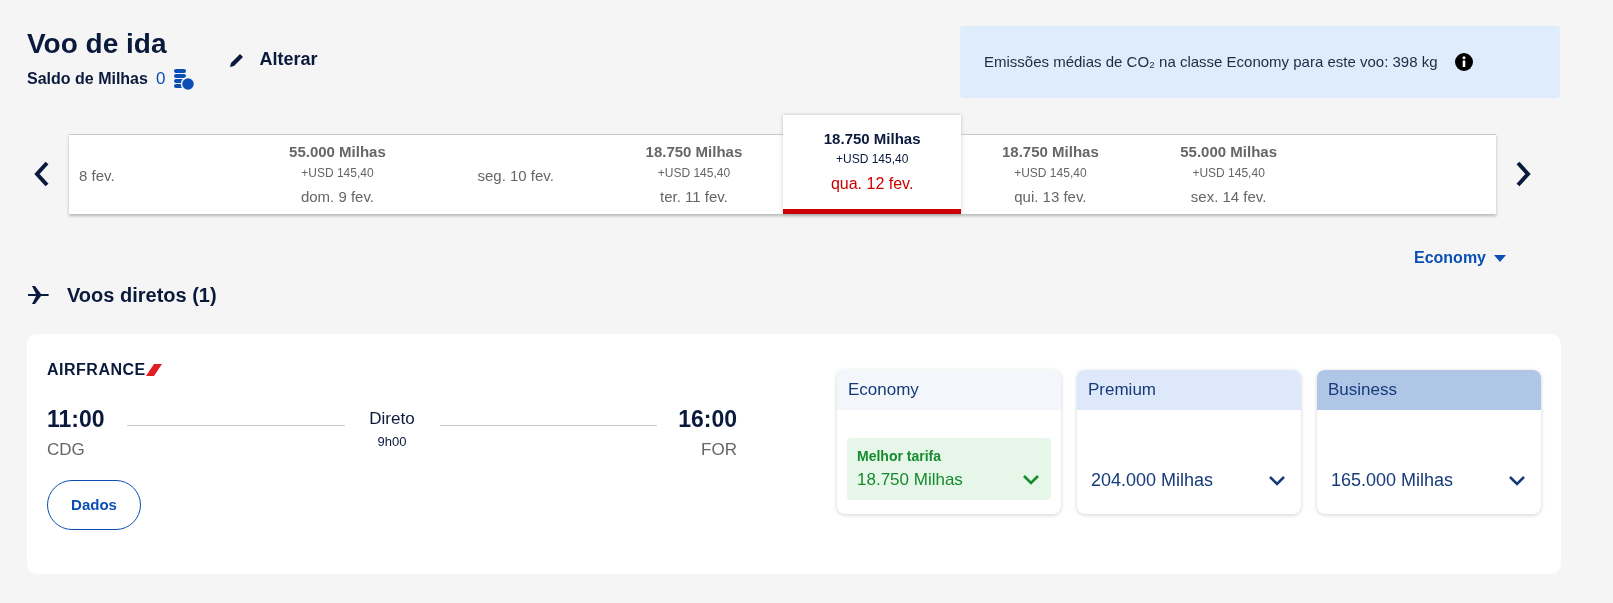 The image size is (1613, 603). I want to click on chevron-left-icon, so click(42, 174).